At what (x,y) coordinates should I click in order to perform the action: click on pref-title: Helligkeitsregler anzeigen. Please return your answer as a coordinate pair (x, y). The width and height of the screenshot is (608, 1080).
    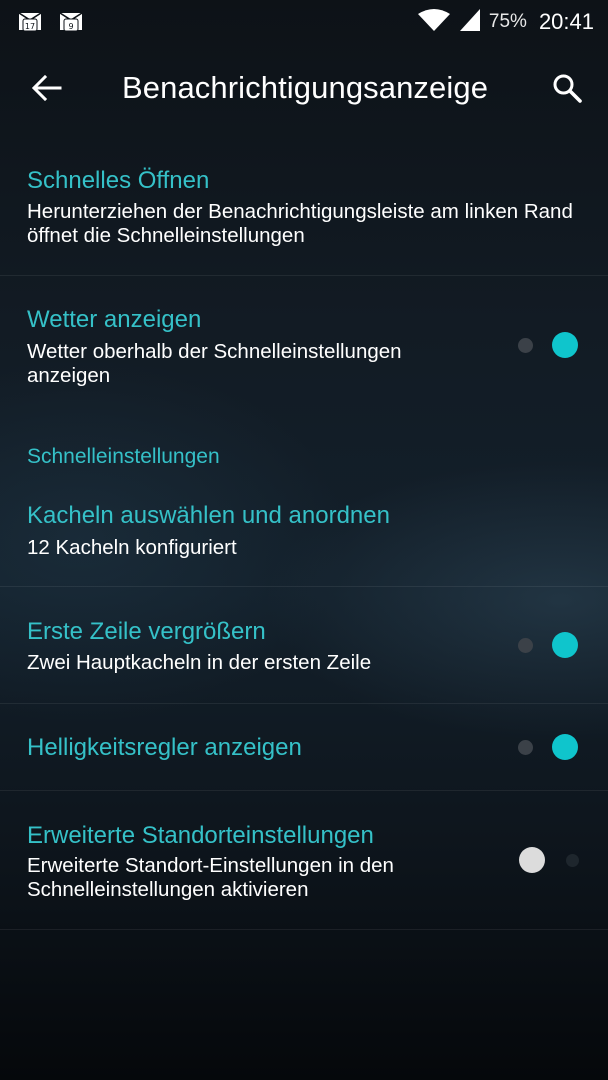
    Looking at the image, I should click on (164, 747).